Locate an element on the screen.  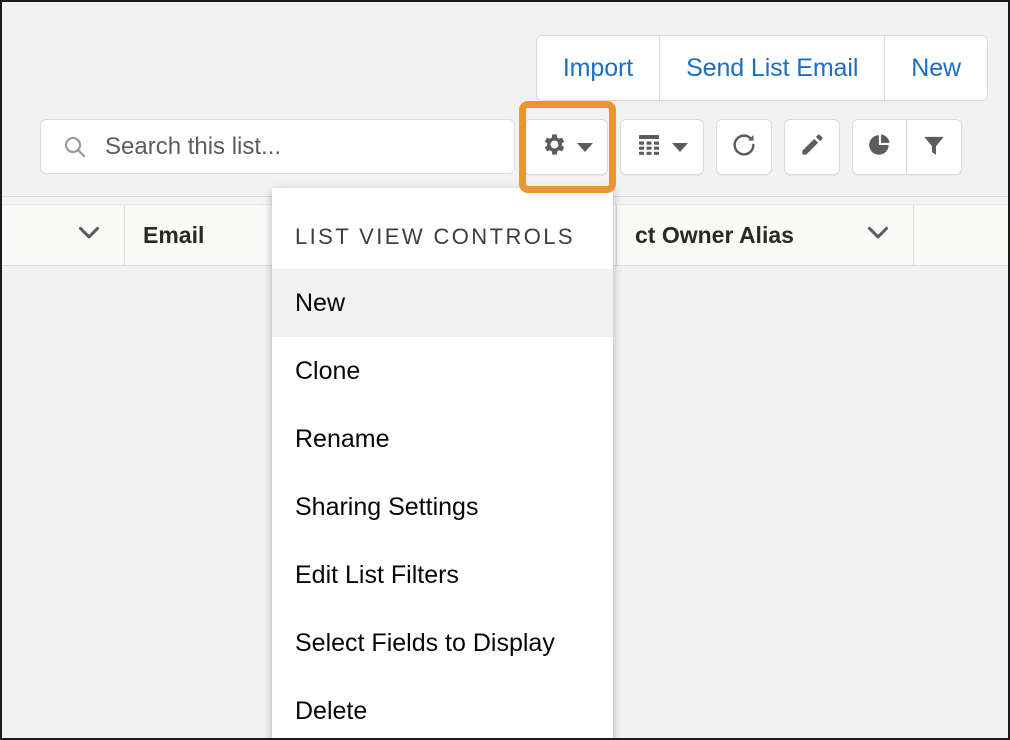
menu-item-delete: Delete is located at coordinates (442, 707).